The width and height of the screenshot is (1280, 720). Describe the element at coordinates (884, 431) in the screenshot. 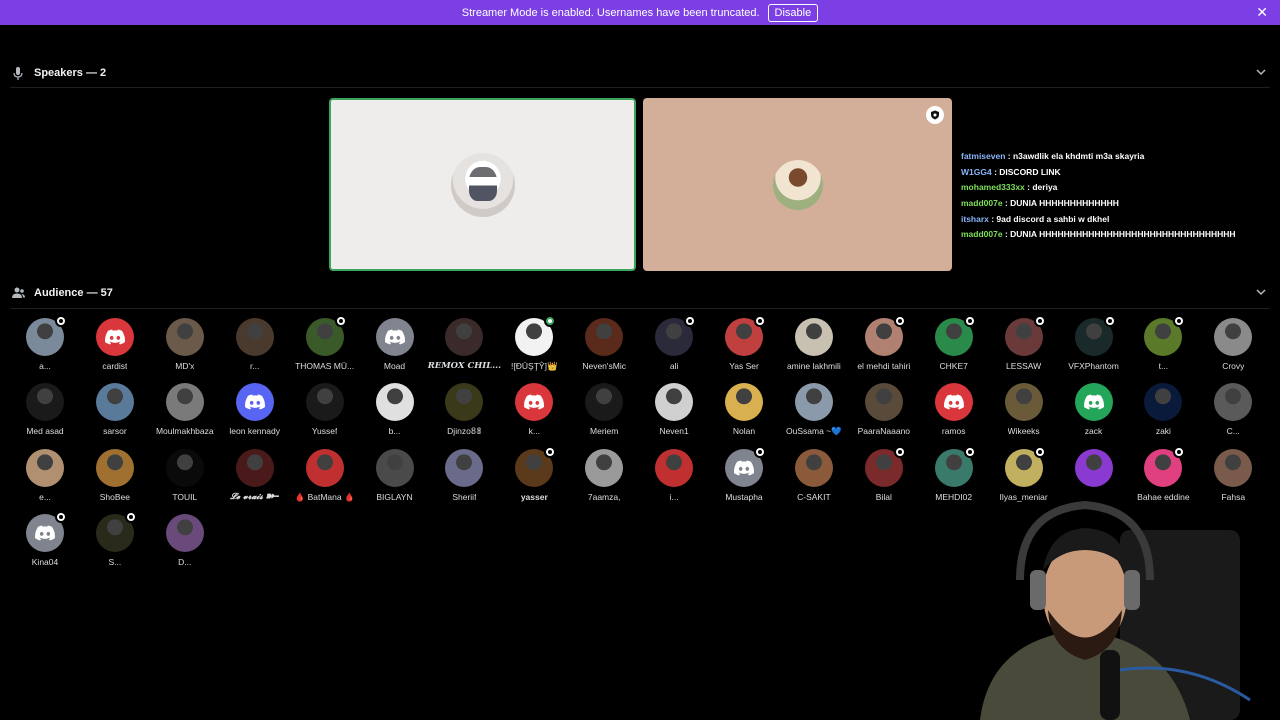

I see `member-name: PaaraNaaano` at that location.